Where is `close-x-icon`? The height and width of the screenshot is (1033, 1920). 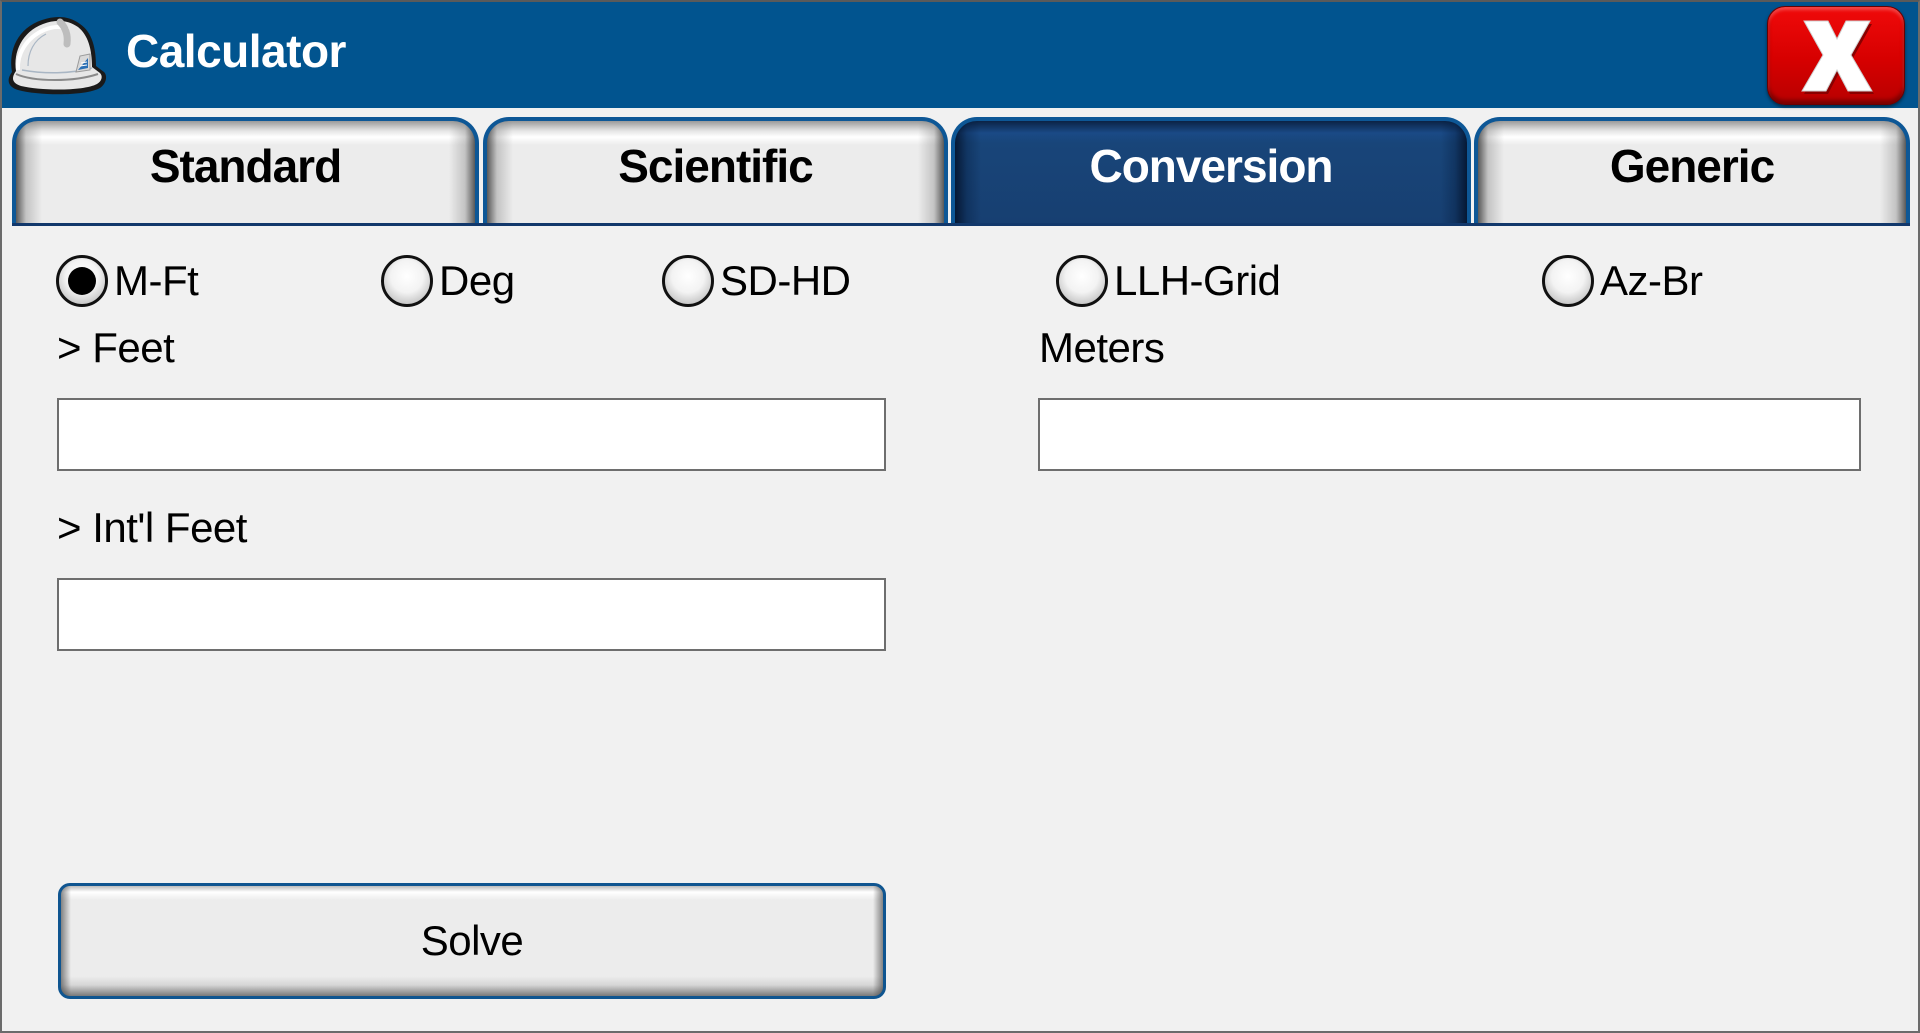
close-x-icon is located at coordinates (1837, 57).